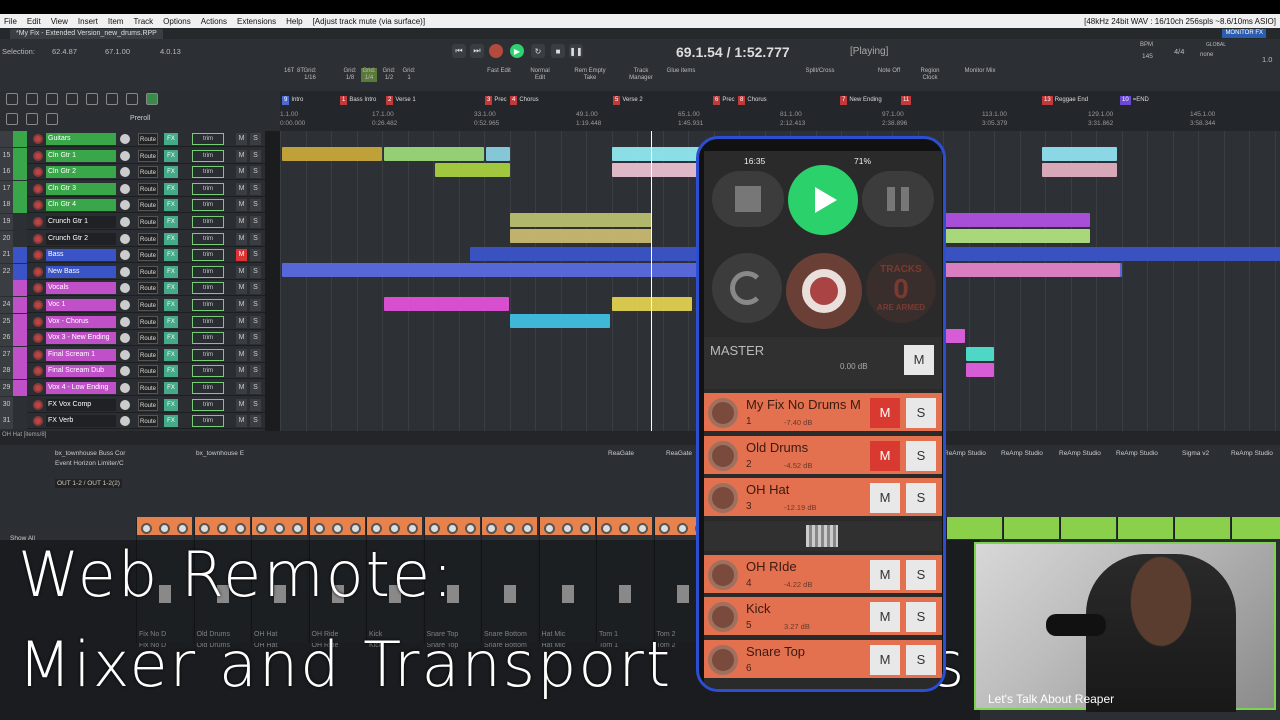  What do you see at coordinates (132, 404) in the screenshot?
I see `track-row: 30 FX Vox Comp Route FX trim M S` at bounding box center [132, 404].